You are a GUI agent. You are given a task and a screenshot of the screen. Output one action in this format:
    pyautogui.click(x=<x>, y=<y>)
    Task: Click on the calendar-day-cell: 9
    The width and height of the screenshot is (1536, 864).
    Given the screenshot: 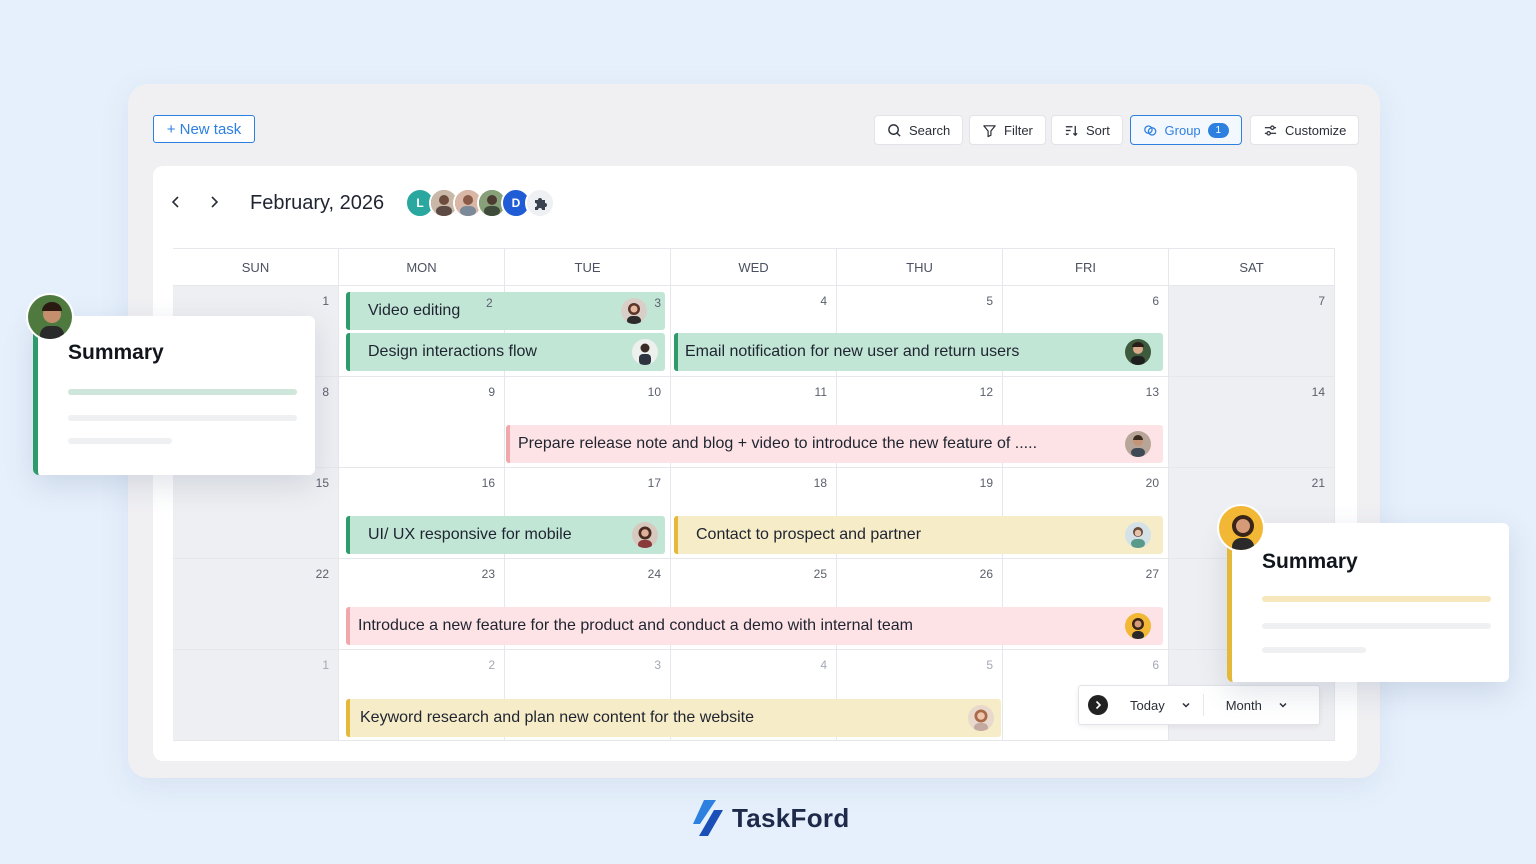 What is the action you would take?
    pyautogui.click(x=422, y=422)
    